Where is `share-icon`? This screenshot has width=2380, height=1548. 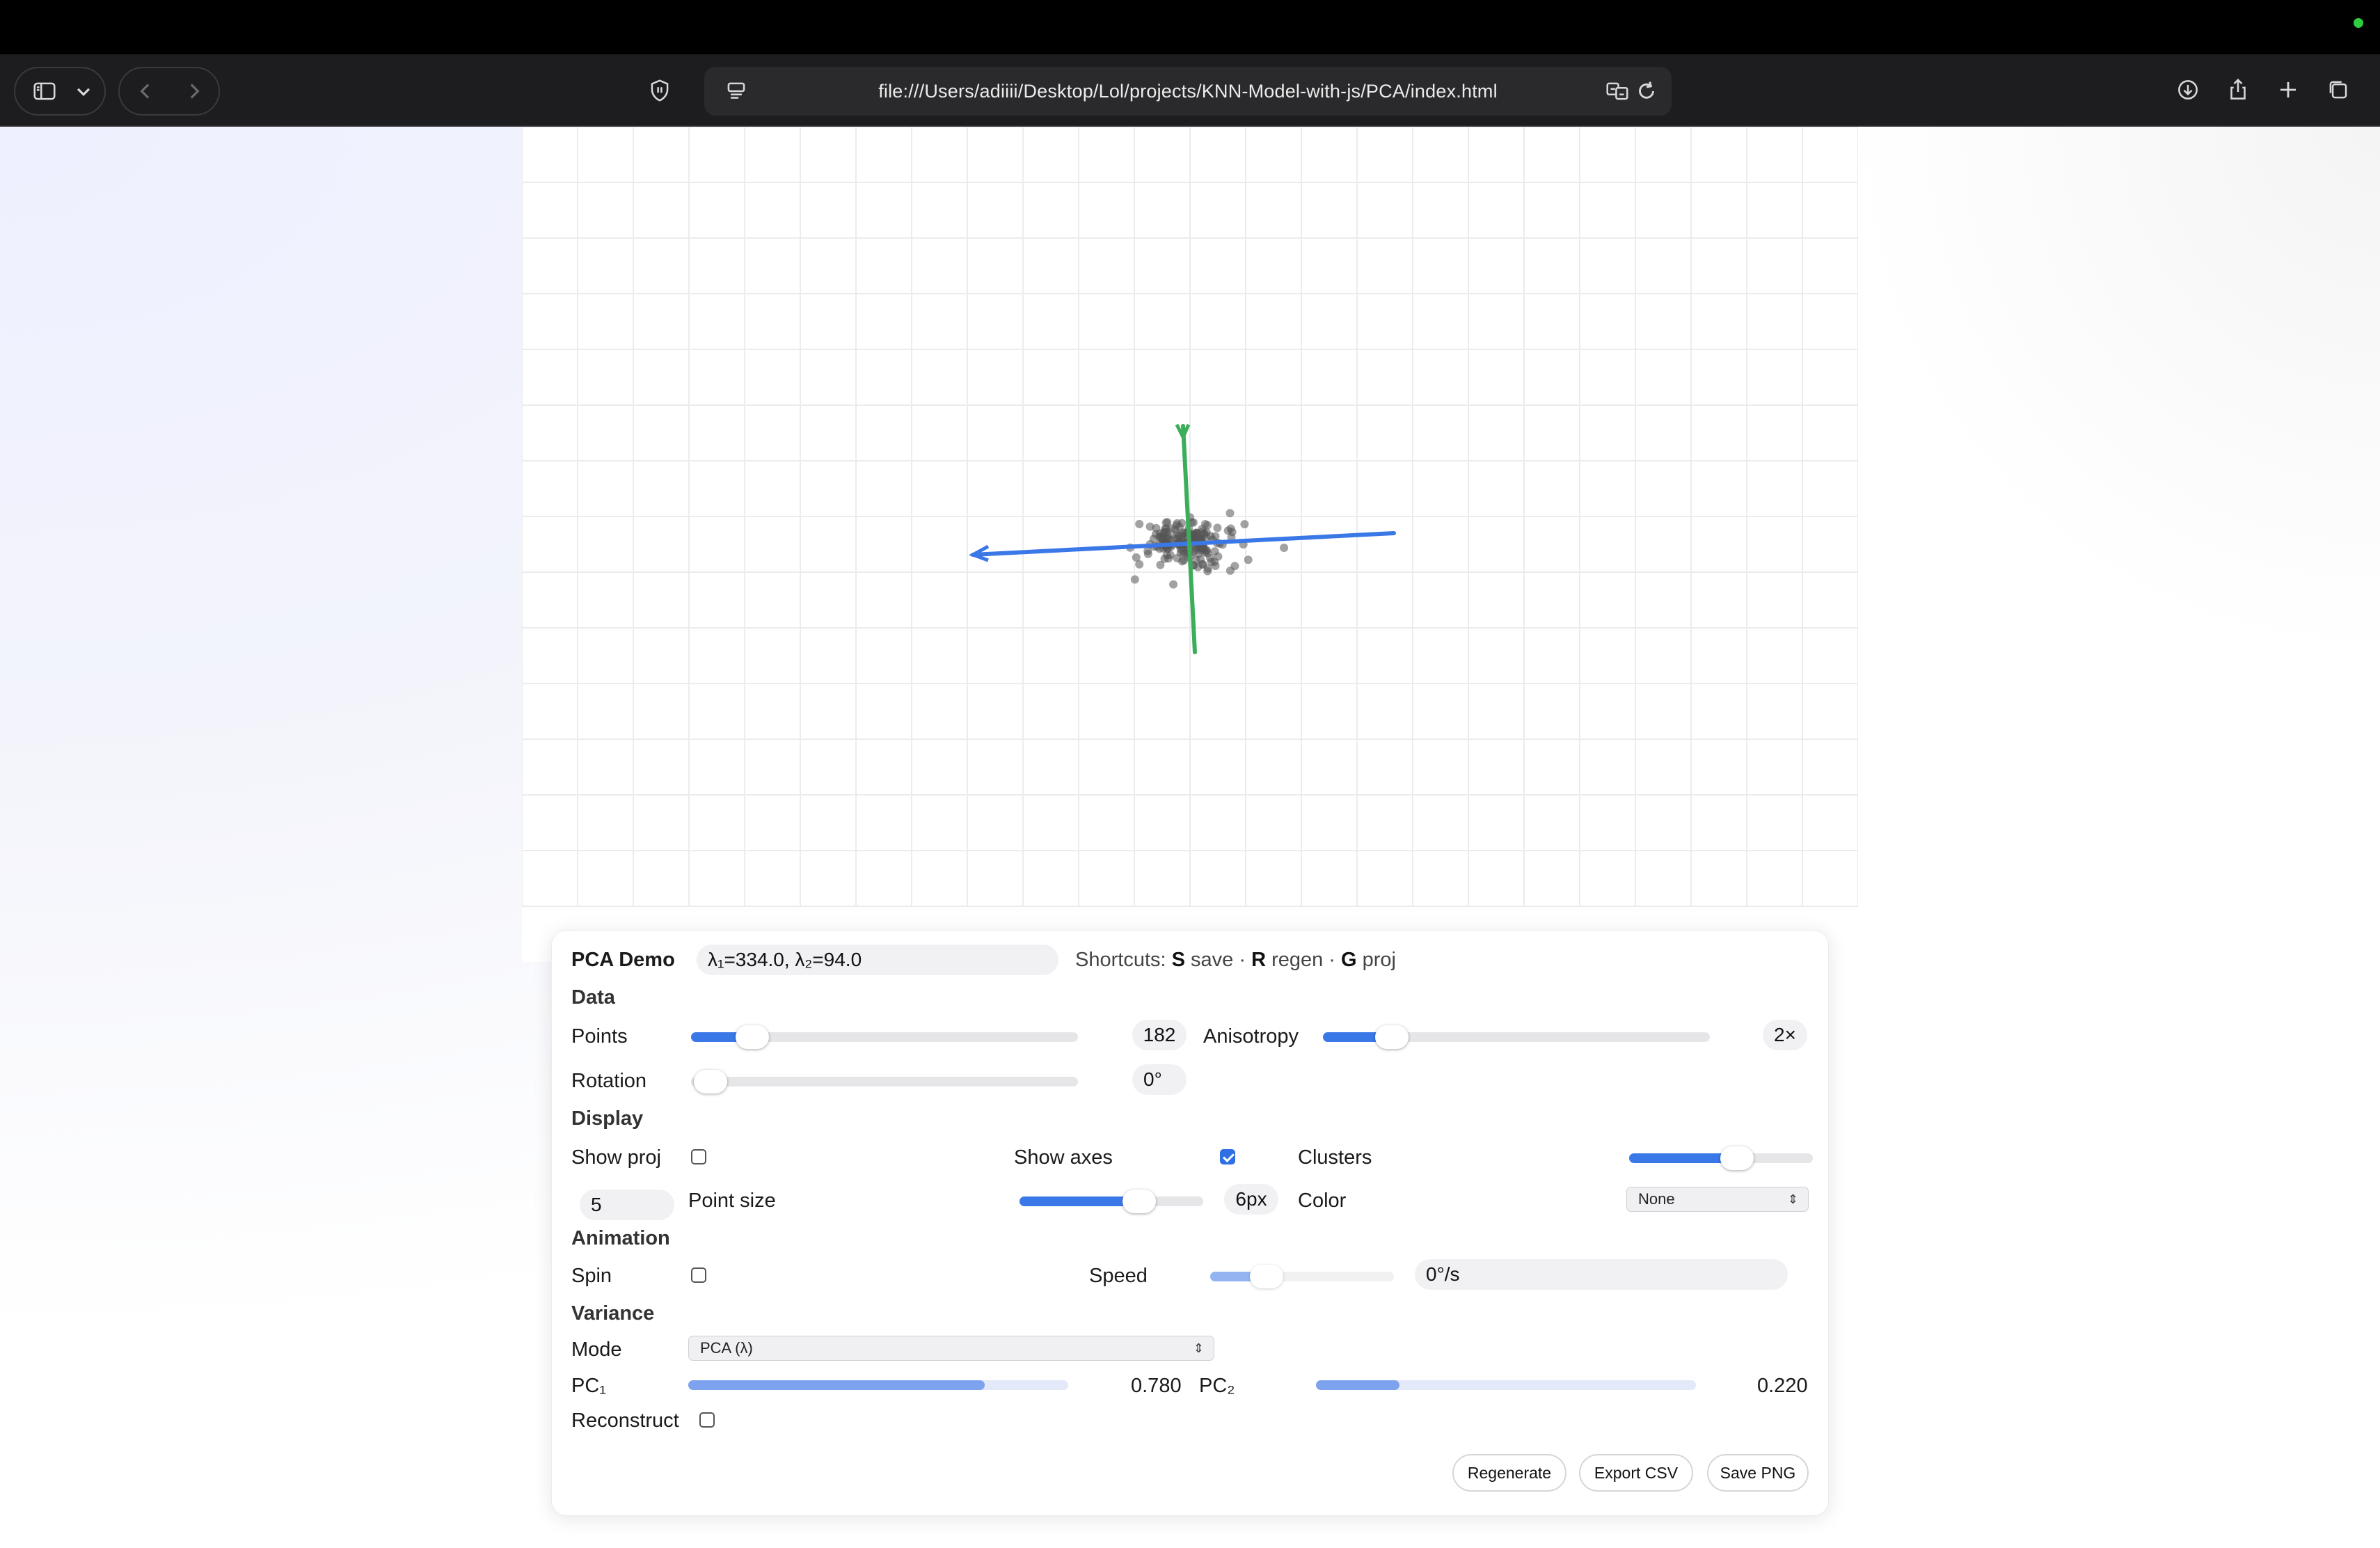
share-icon is located at coordinates (2238, 90).